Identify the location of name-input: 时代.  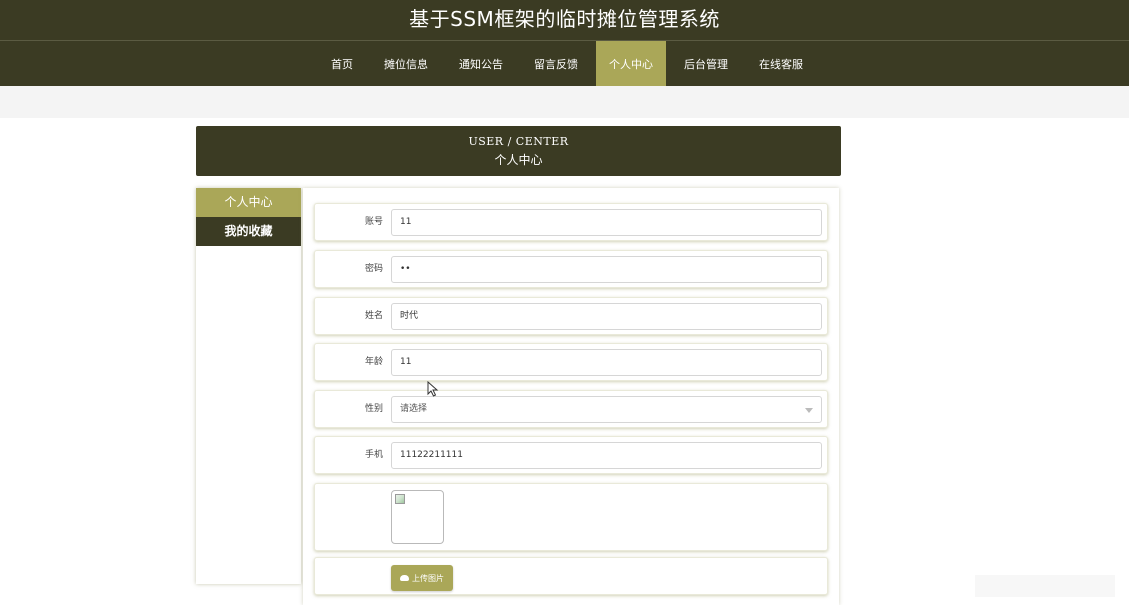
(606, 316).